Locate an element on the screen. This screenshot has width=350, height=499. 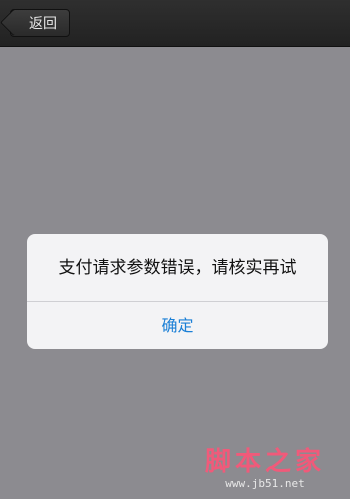
back-button-label: 返回 is located at coordinates (43, 24).